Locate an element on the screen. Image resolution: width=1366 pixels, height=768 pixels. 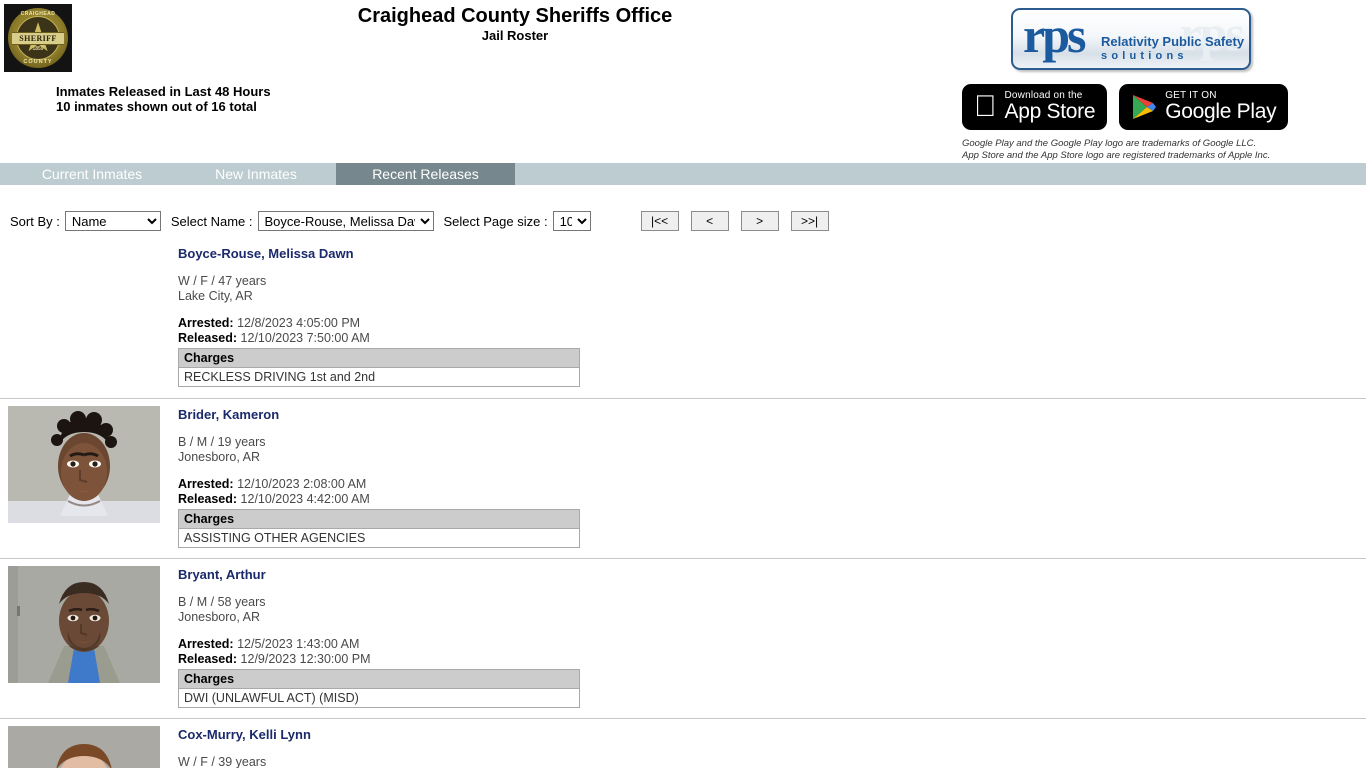
released-value: 12/10/2023 7:50:00 AM is located at coordinates (305, 337).